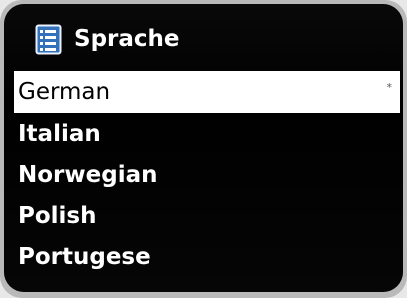  I want to click on language-item-polish: Polish, so click(207, 215).